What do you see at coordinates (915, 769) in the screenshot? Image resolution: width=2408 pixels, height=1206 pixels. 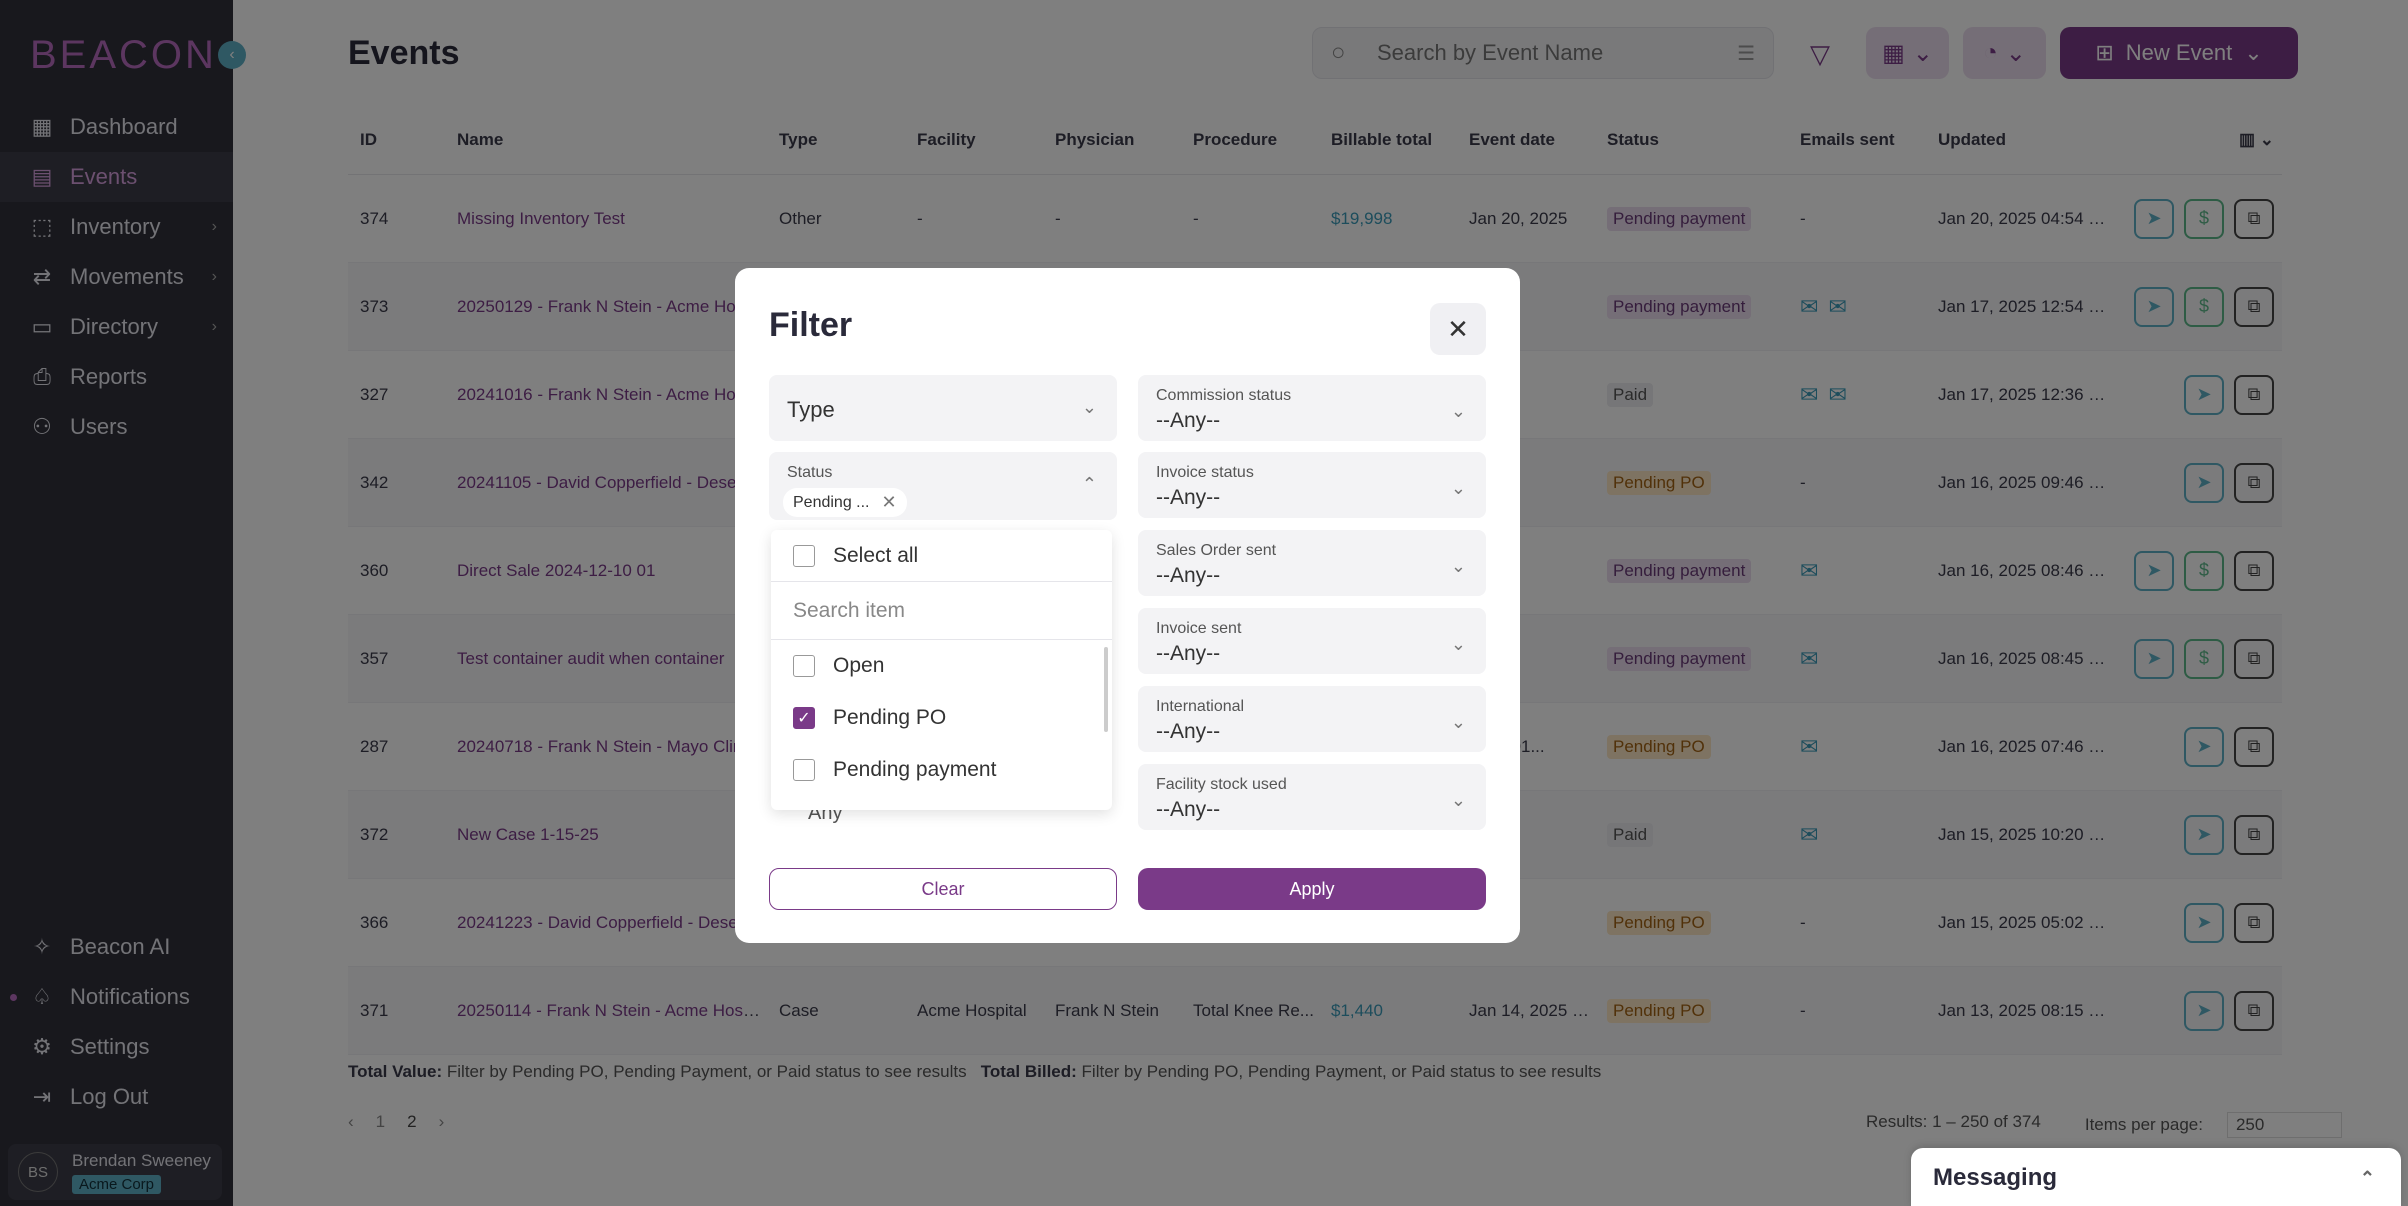 I see `option-label: Pending payment` at bounding box center [915, 769].